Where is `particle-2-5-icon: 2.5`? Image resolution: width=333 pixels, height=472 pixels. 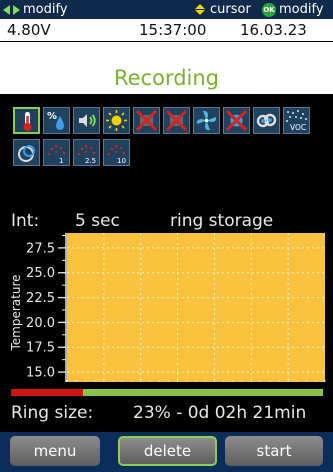 particle-2-5-icon: 2.5 is located at coordinates (86, 152).